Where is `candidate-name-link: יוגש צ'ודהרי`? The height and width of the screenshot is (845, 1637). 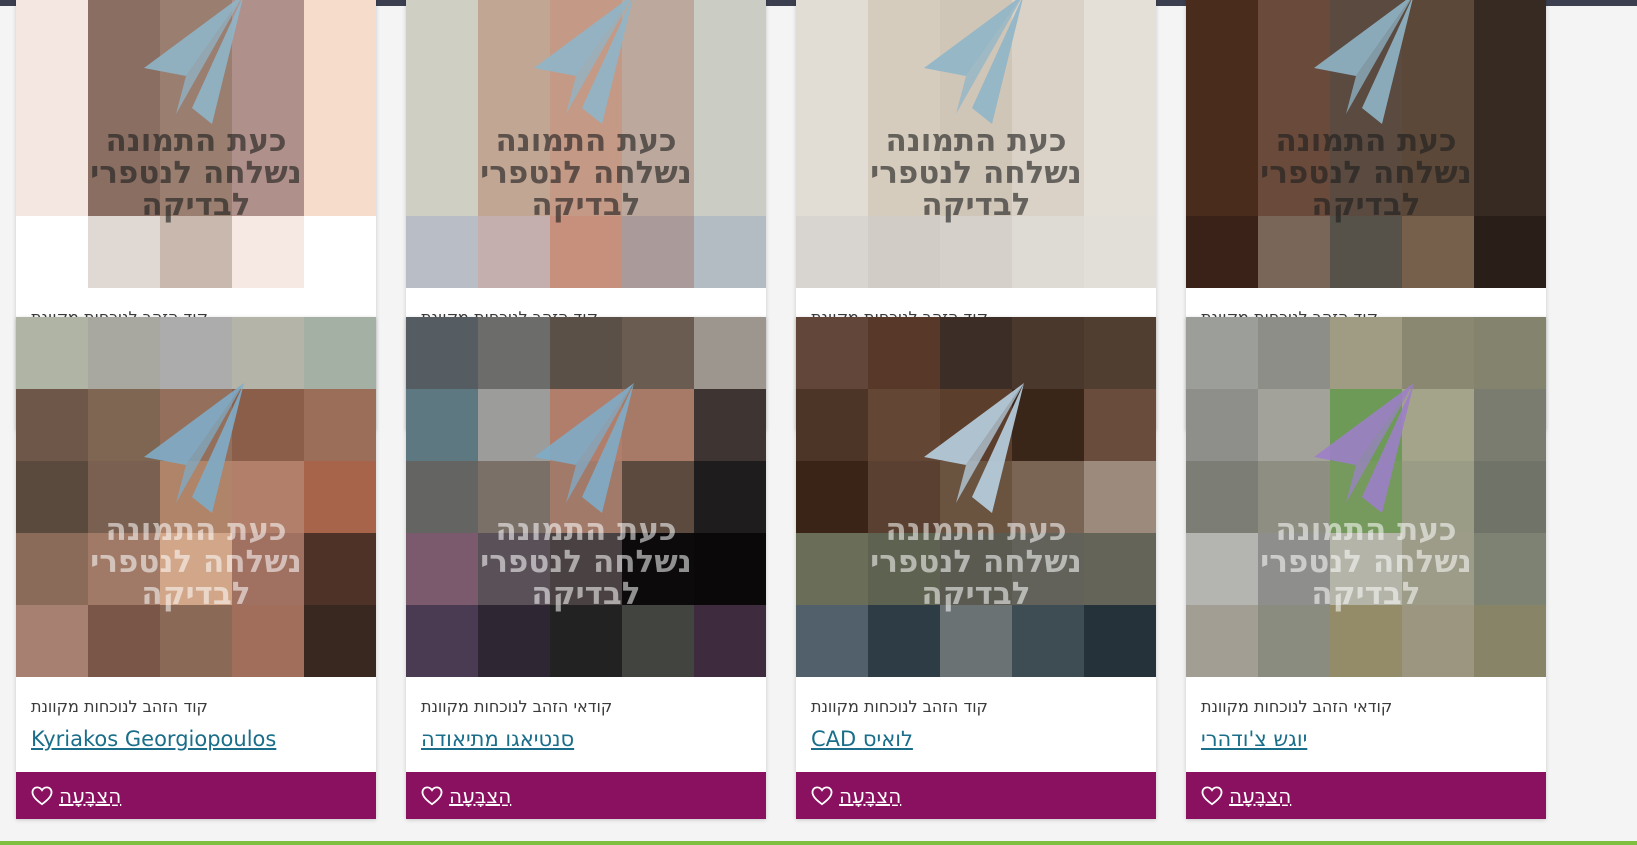
candidate-name-link: יוגש צ'ודהרי is located at coordinates (1254, 739).